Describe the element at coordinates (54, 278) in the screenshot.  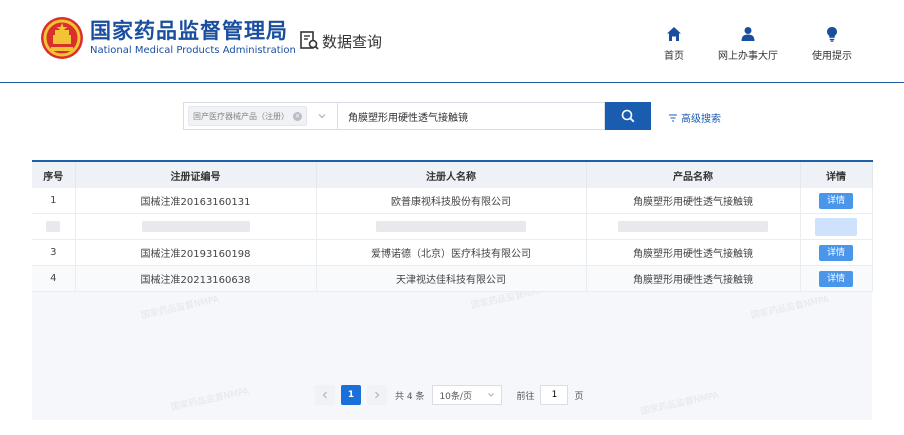
I see `row-index: 4` at that location.